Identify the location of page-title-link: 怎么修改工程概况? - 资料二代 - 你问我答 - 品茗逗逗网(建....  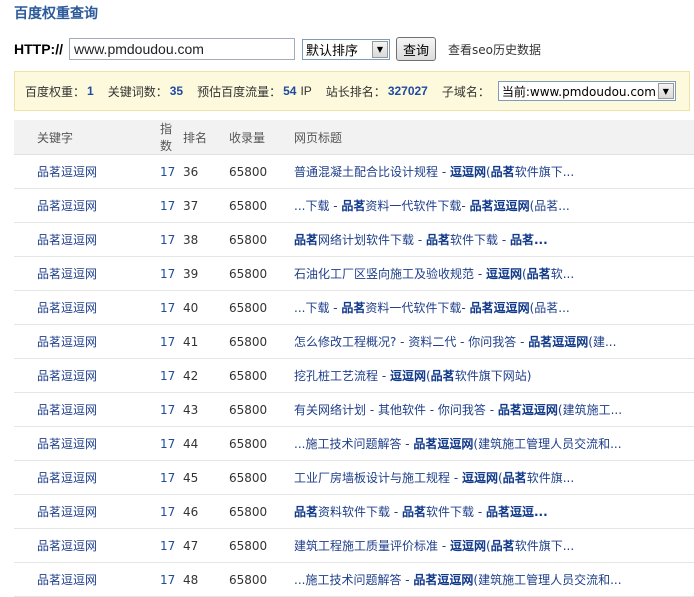
(494, 341).